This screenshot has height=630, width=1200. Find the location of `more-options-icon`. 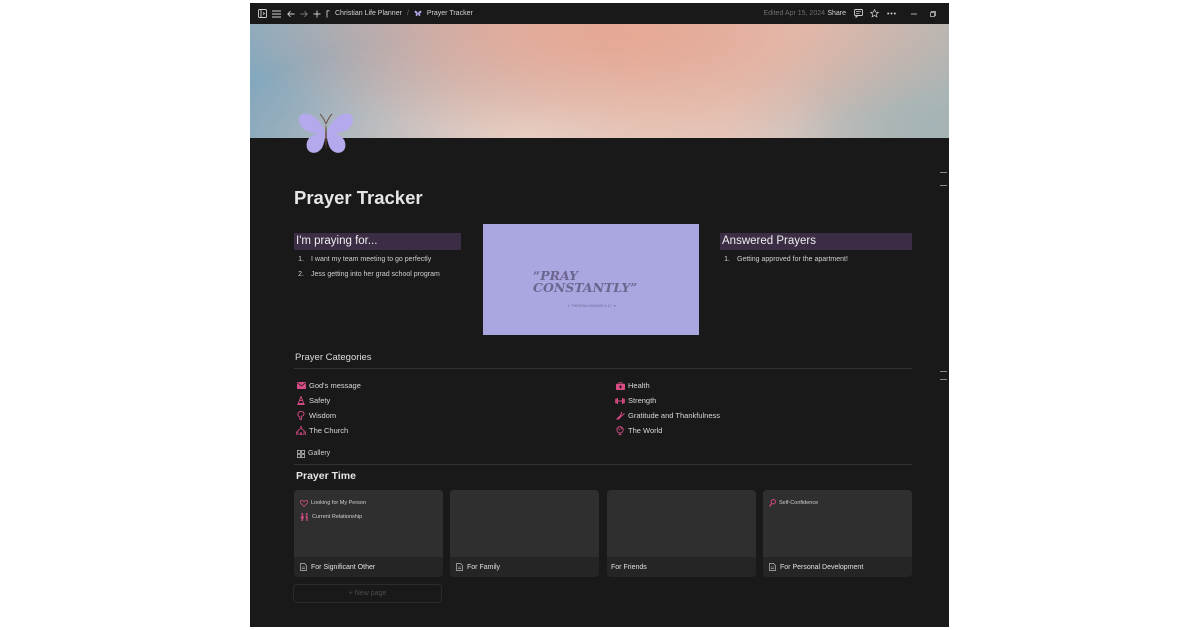

more-options-icon is located at coordinates (891, 13).